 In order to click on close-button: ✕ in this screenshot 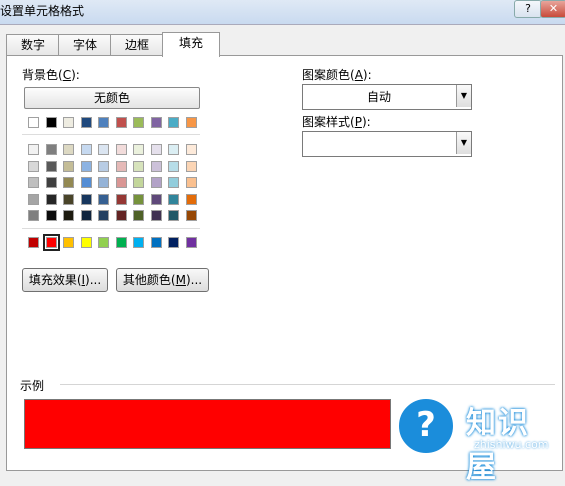, I will do `click(552, 9)`.